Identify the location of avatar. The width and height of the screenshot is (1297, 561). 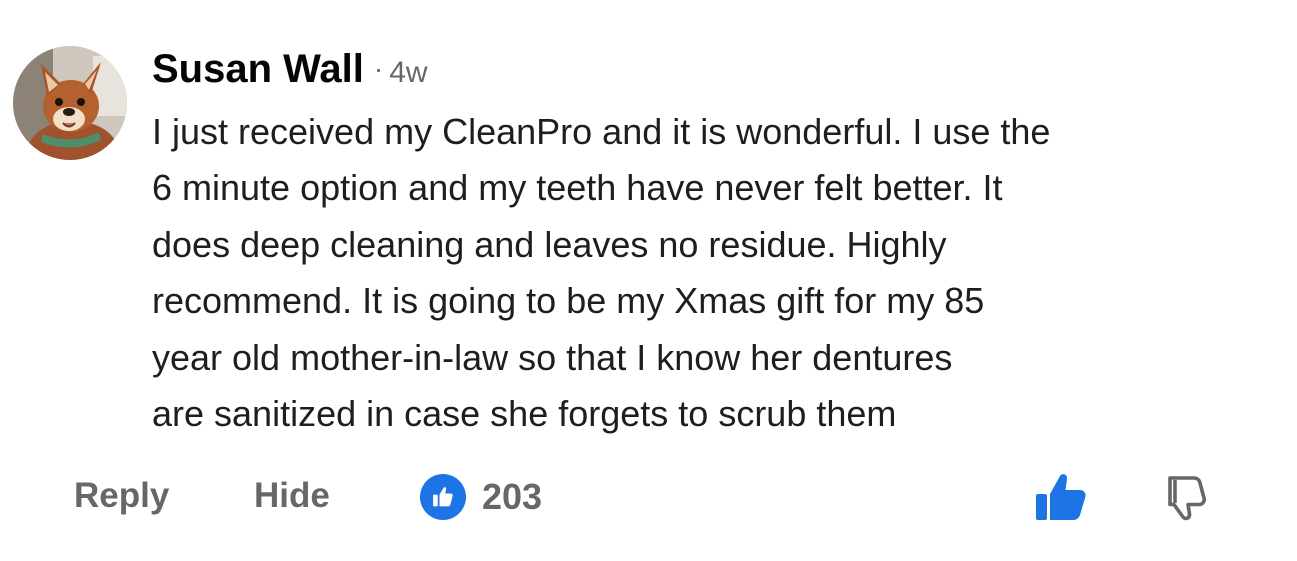
(70, 103).